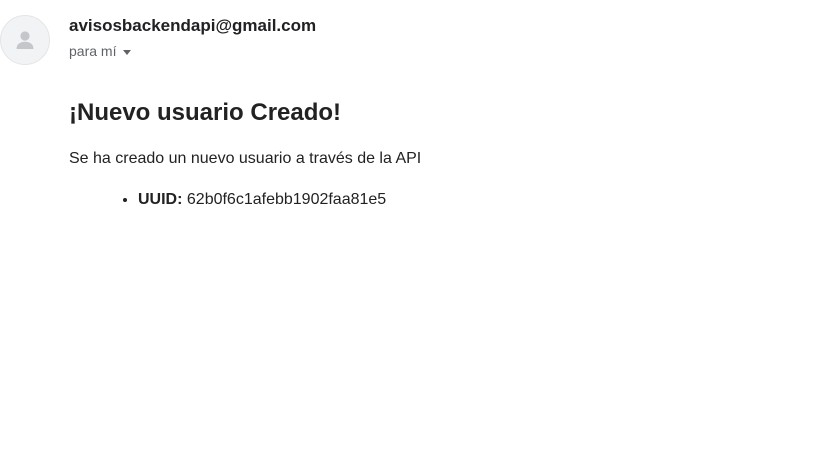  I want to click on uuid-value: 62b0f6c1afebb1902faa81e5, so click(286, 199).